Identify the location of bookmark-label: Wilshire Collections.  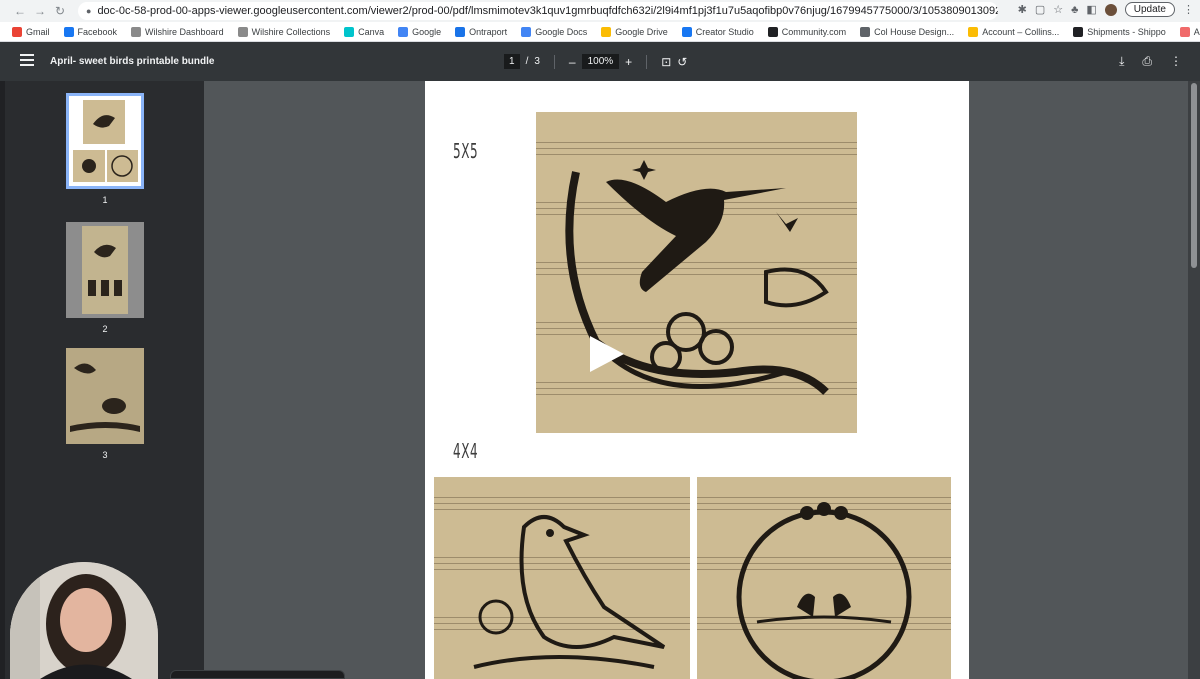
(291, 31).